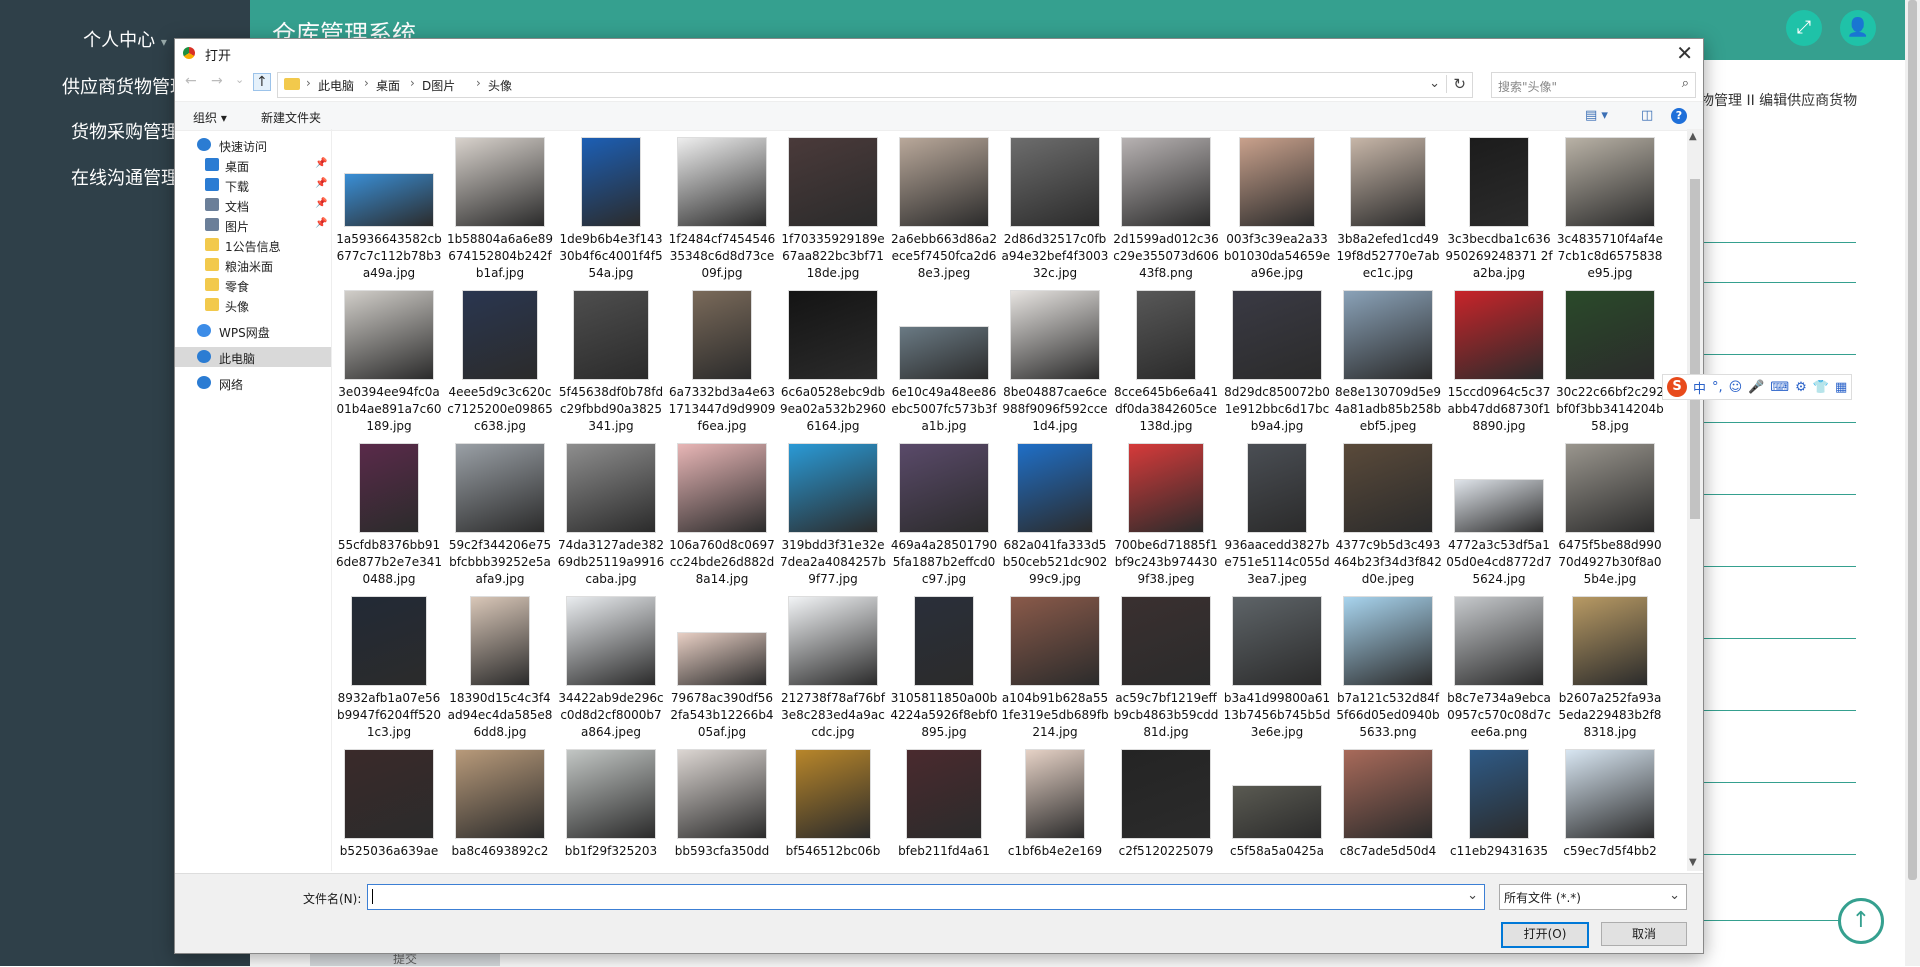 Image resolution: width=1920 pixels, height=967 pixels. Describe the element at coordinates (1610, 515) in the screenshot. I see `file-item: 6475f5be88d99070d4927b30f8a05b4e.jpg` at that location.